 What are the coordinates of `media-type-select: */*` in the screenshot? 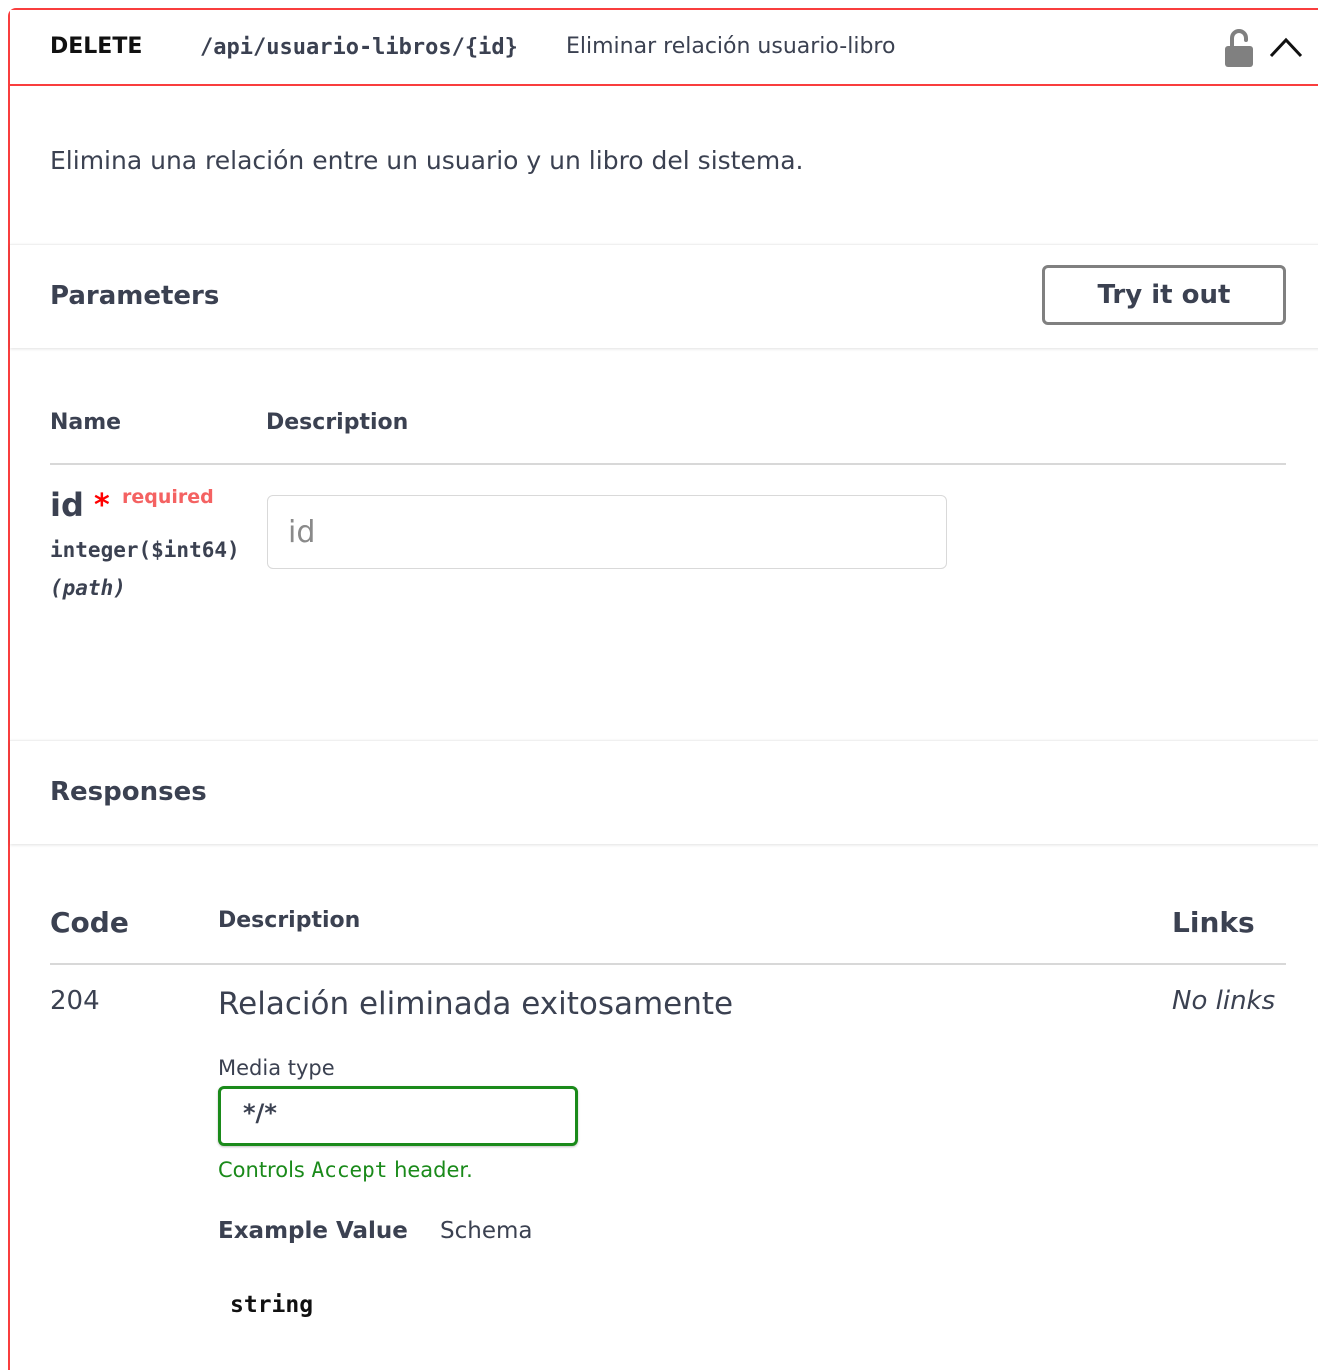 It's located at (398, 1116).